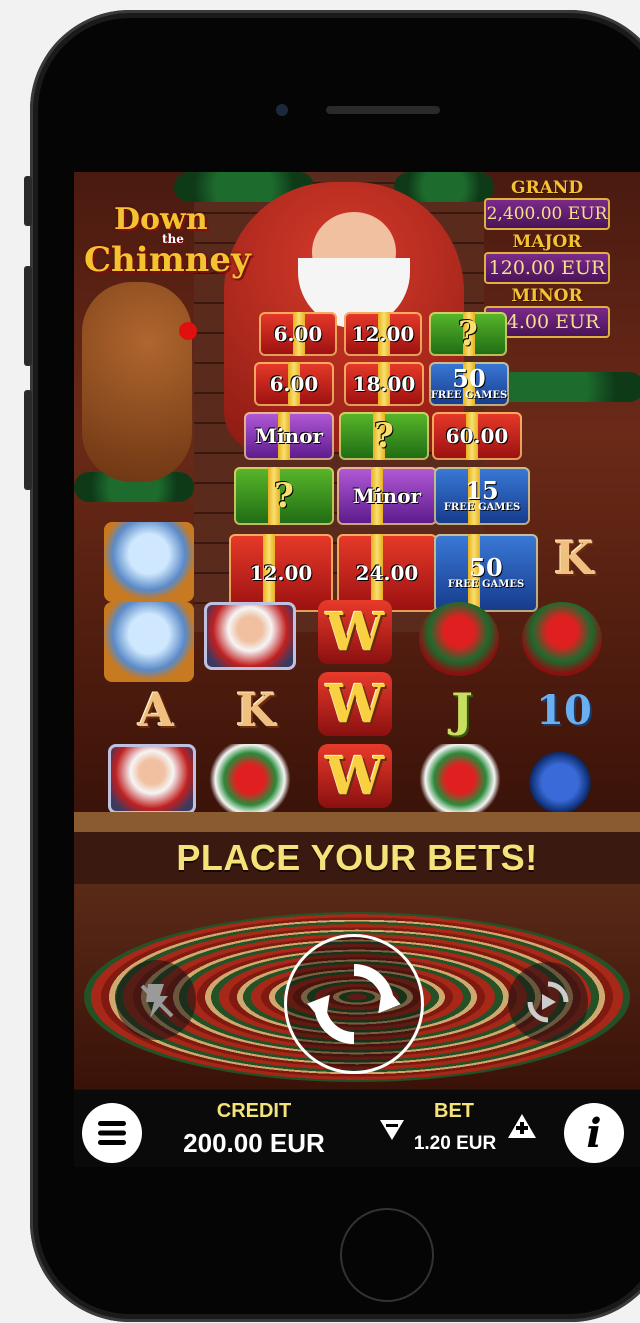 The width and height of the screenshot is (640, 1323). I want to click on info-button: i, so click(594, 1133).